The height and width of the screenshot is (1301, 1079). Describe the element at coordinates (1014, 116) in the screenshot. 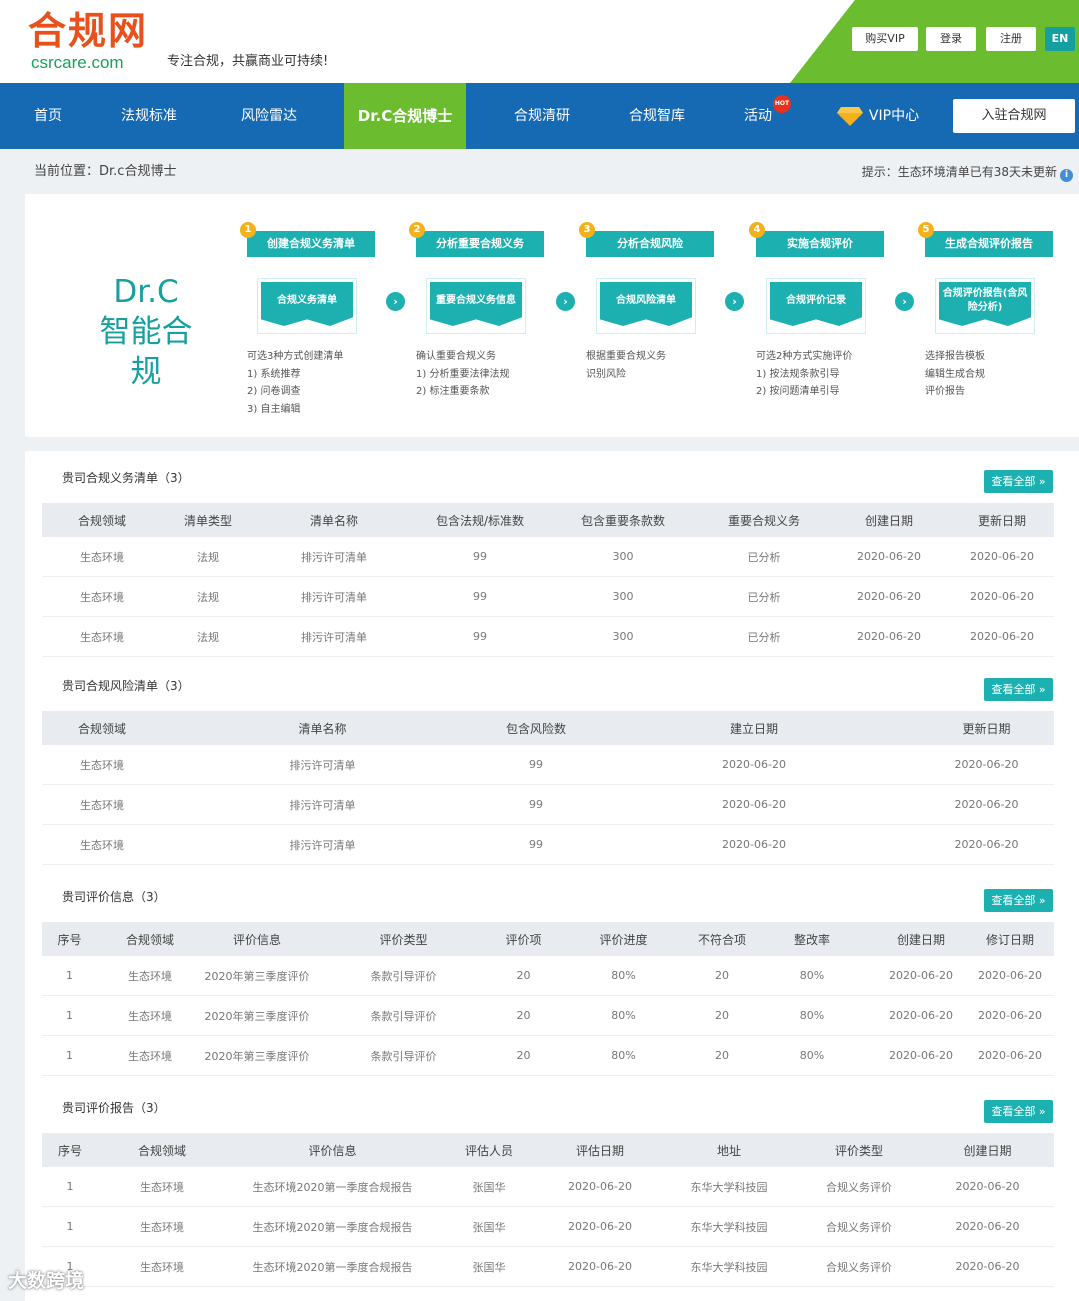

I see `join-button: 入驻合规网` at that location.